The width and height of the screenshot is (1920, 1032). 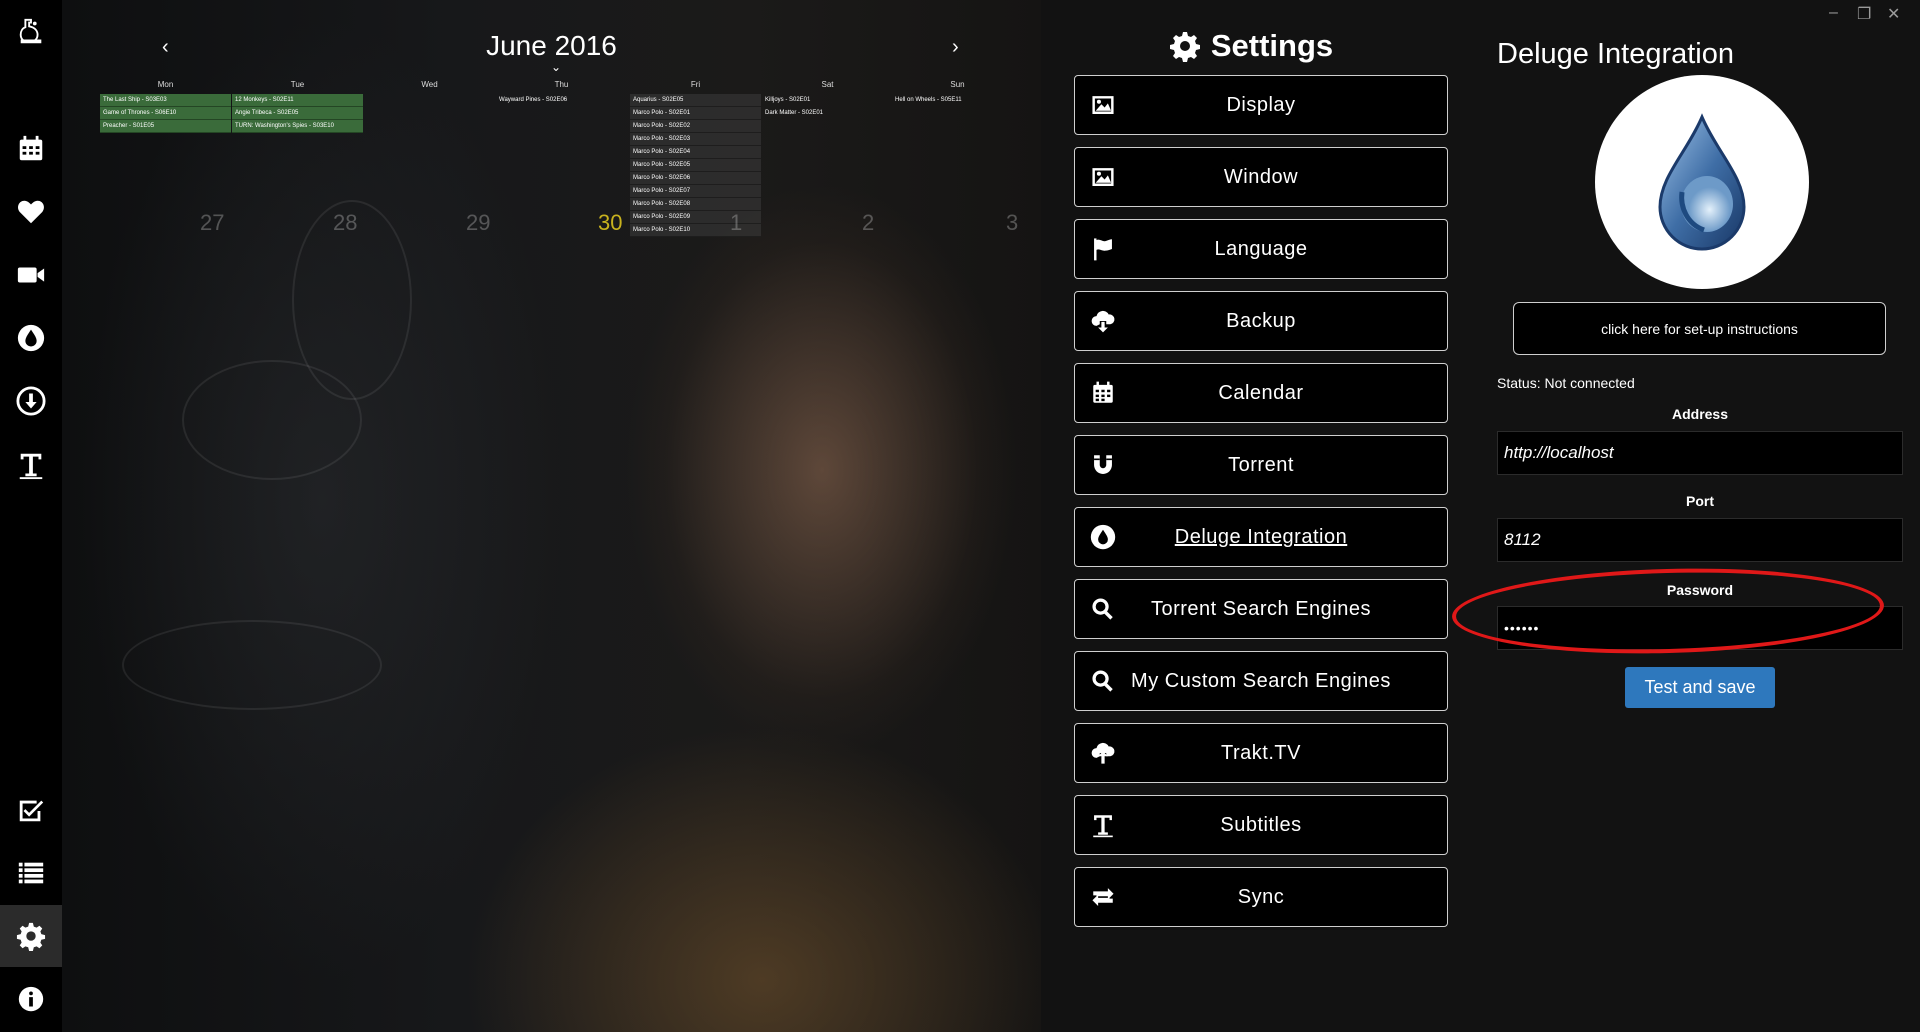 I want to click on video-camera-icon, so click(x=31, y=275).